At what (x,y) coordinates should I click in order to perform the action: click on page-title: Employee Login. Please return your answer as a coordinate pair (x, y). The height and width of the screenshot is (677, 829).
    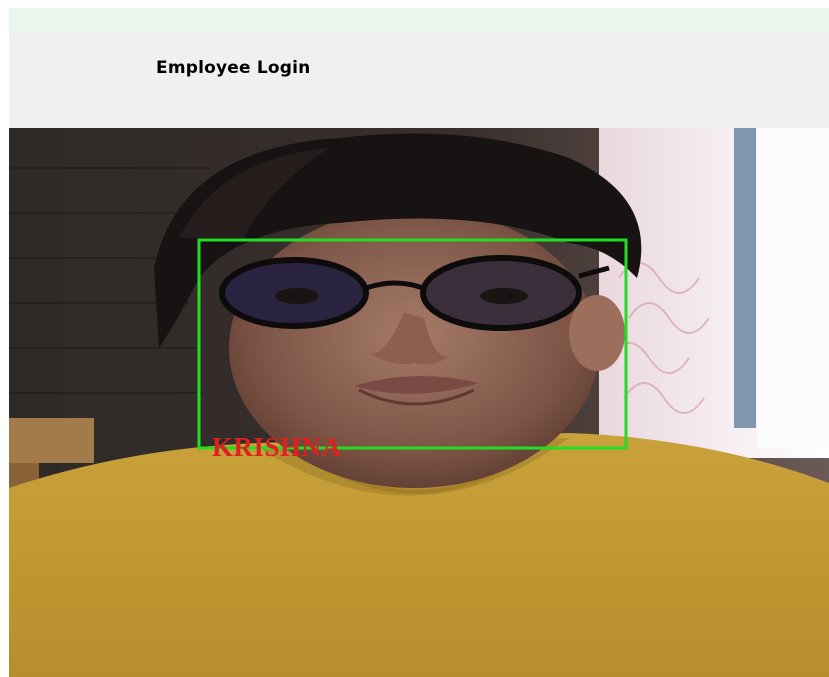
    Looking at the image, I should click on (233, 68).